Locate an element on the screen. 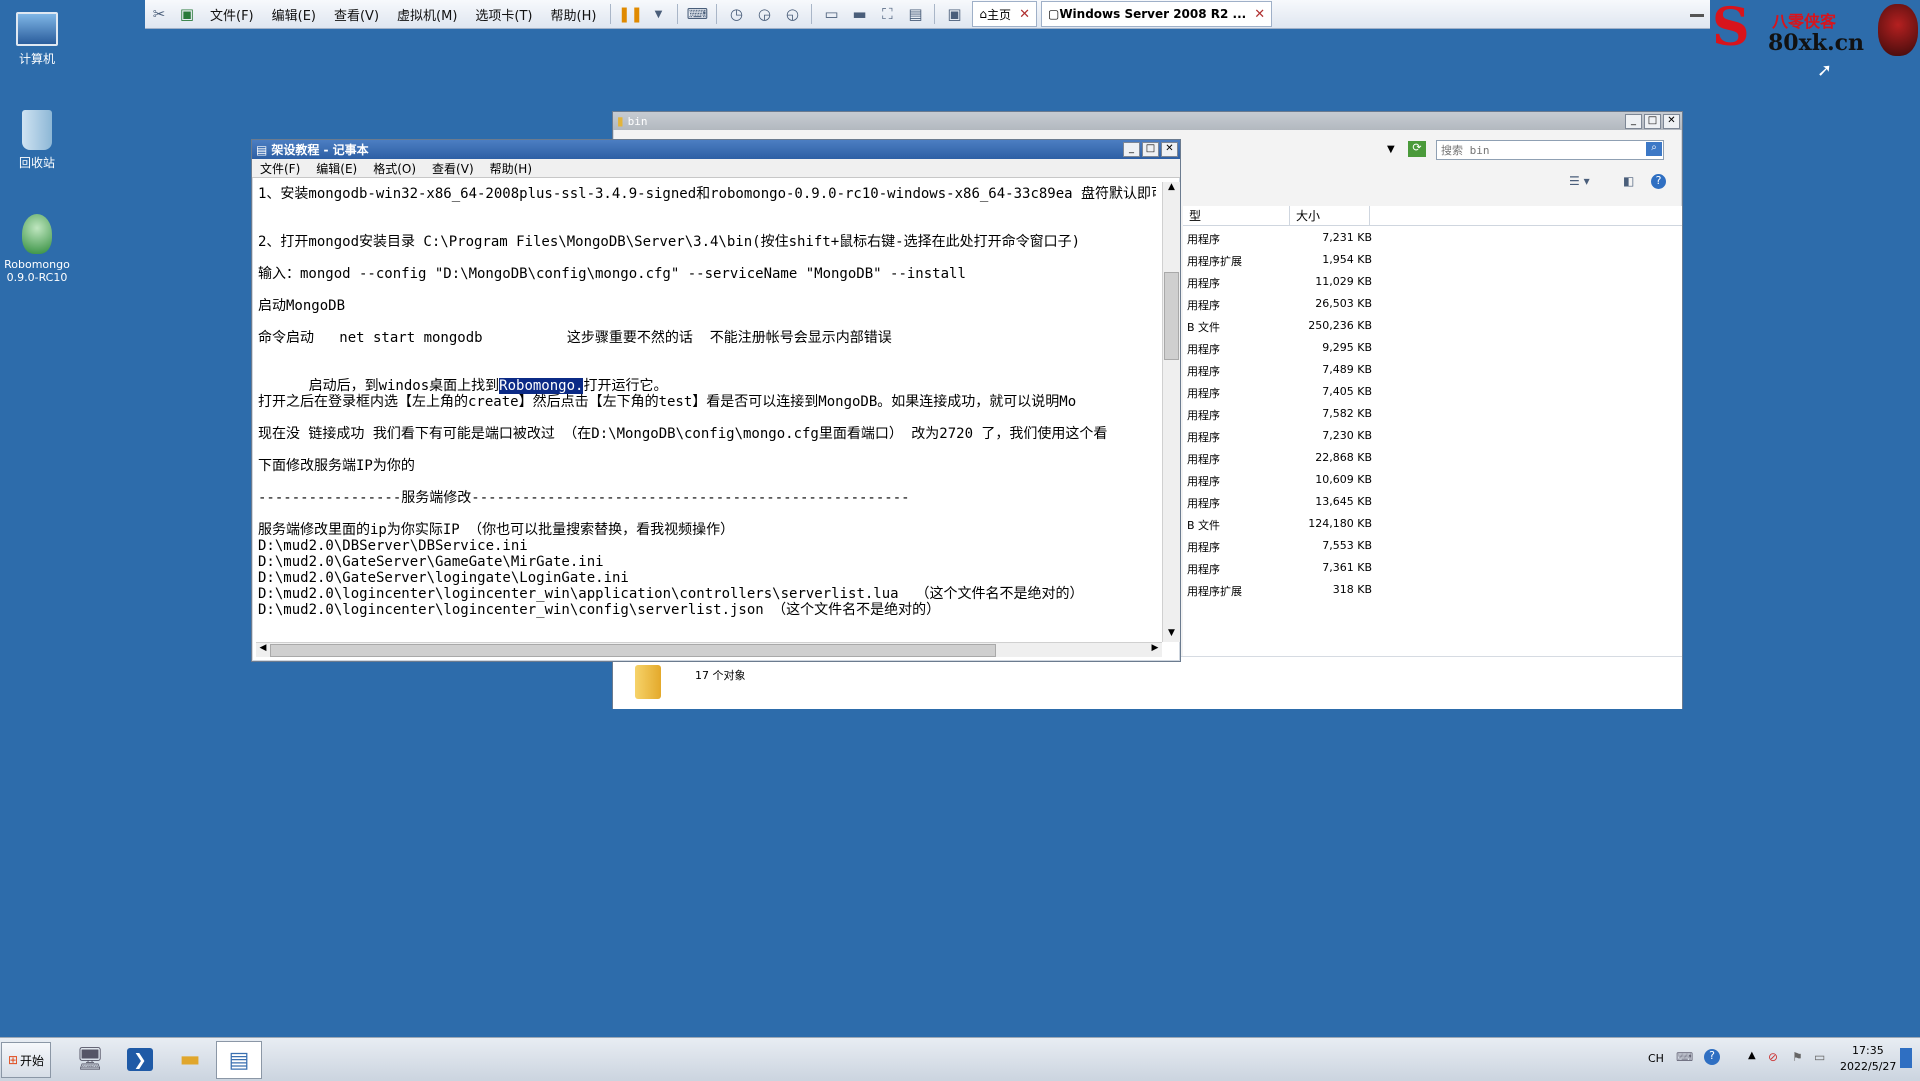  scroll-down-icon: ▼ is located at coordinates (1171, 635).